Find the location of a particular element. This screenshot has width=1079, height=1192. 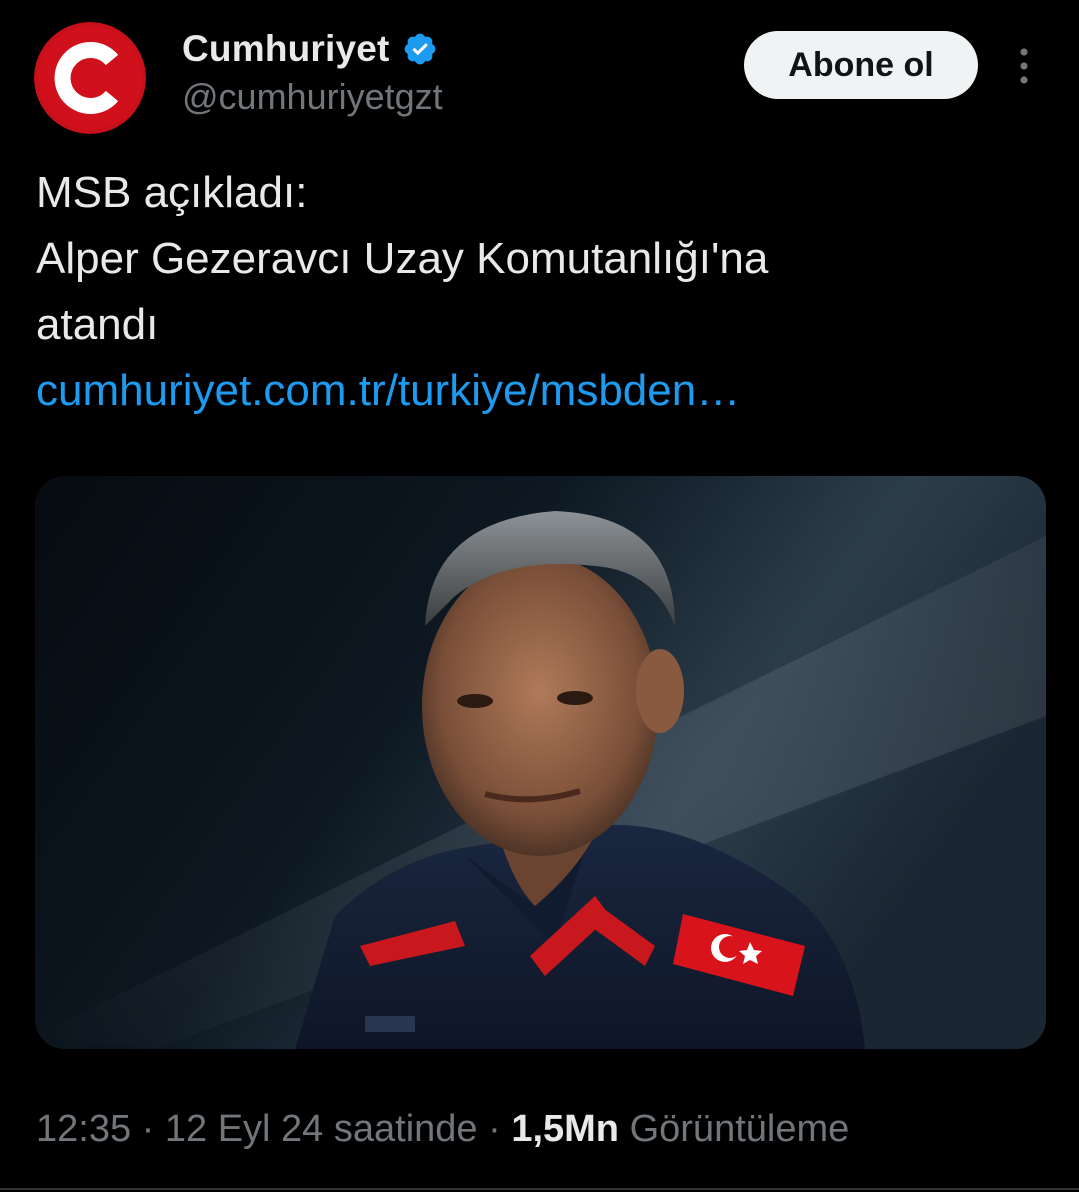

author-avatar is located at coordinates (90, 78).